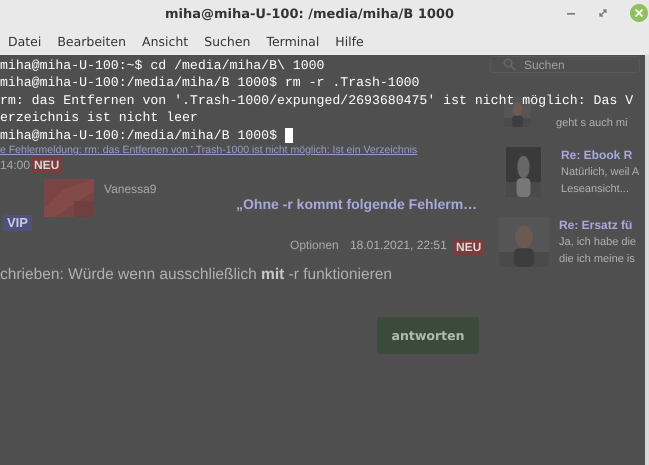  What do you see at coordinates (227, 41) in the screenshot?
I see `menu-item: Suchen` at bounding box center [227, 41].